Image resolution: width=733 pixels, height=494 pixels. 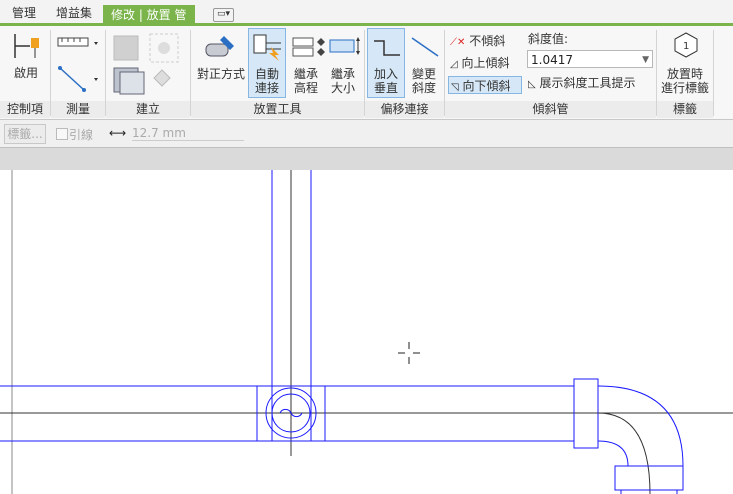 What do you see at coordinates (305, 88) in the screenshot?
I see `inherit-elevation-label-2: 高程` at bounding box center [305, 88].